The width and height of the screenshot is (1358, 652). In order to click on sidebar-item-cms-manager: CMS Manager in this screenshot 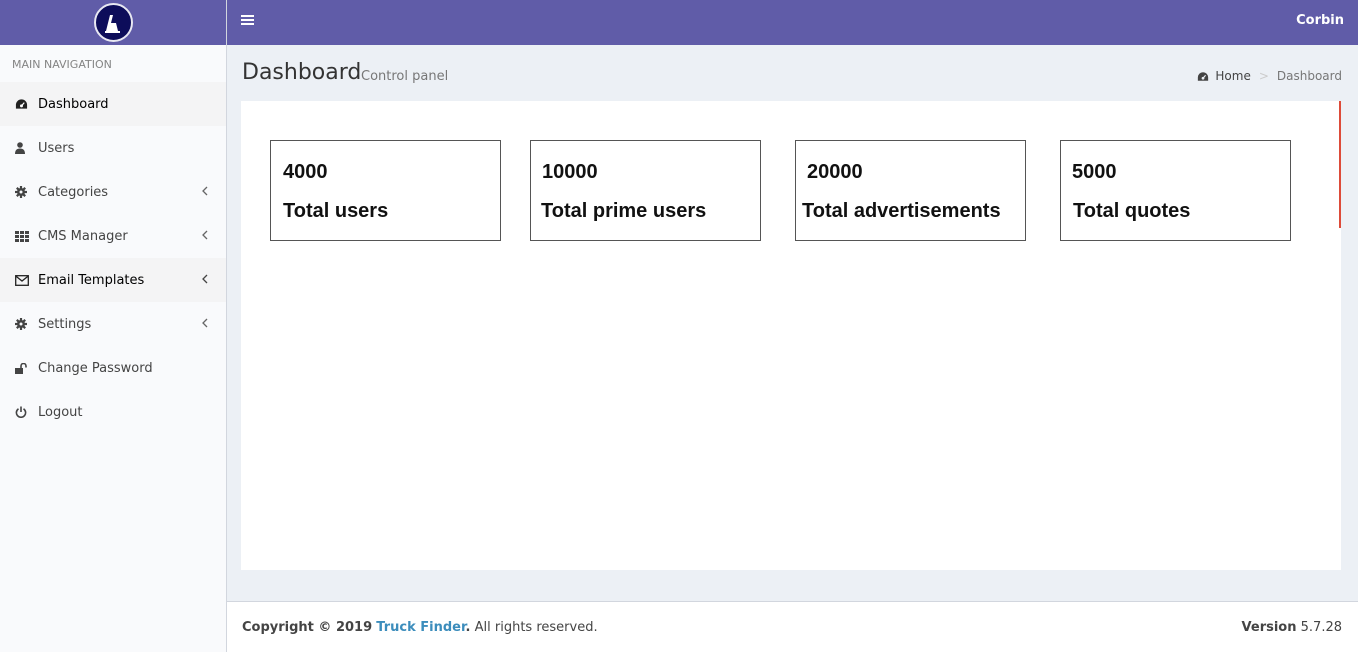, I will do `click(113, 236)`.